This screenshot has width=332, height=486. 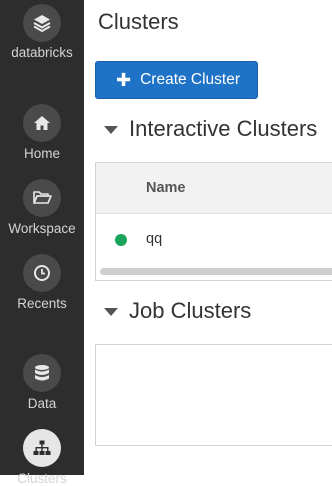 What do you see at coordinates (42, 478) in the screenshot?
I see `sidebar-item-label: Clusters` at bounding box center [42, 478].